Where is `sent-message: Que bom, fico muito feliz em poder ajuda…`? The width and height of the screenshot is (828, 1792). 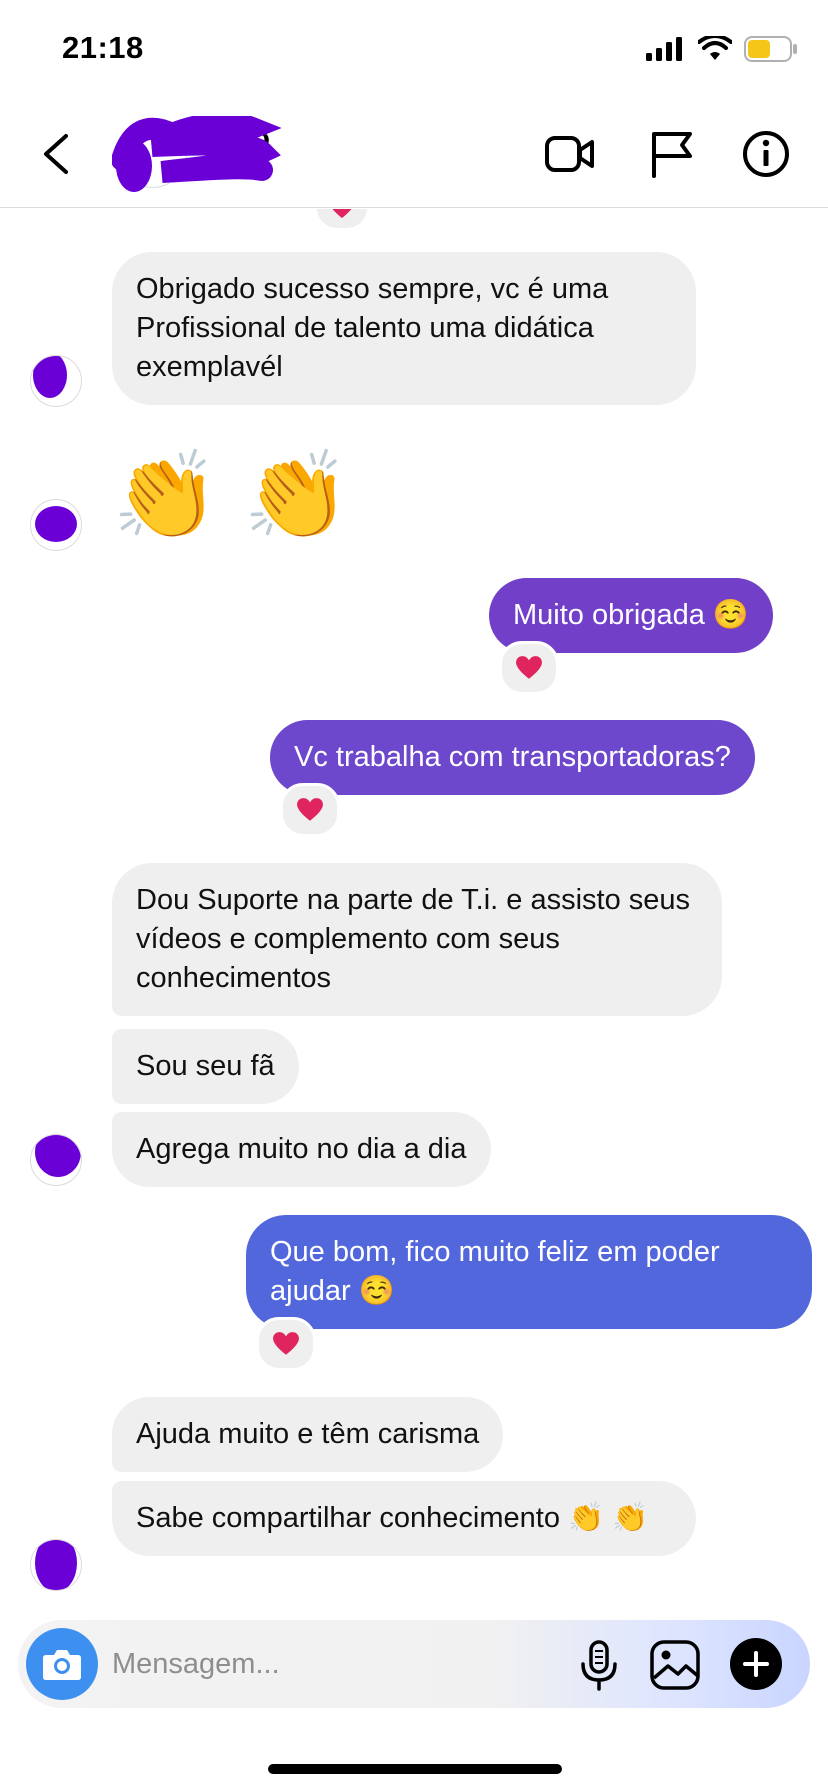
sent-message: Que bom, fico muito feliz em poder ajuda… is located at coordinates (529, 1272).